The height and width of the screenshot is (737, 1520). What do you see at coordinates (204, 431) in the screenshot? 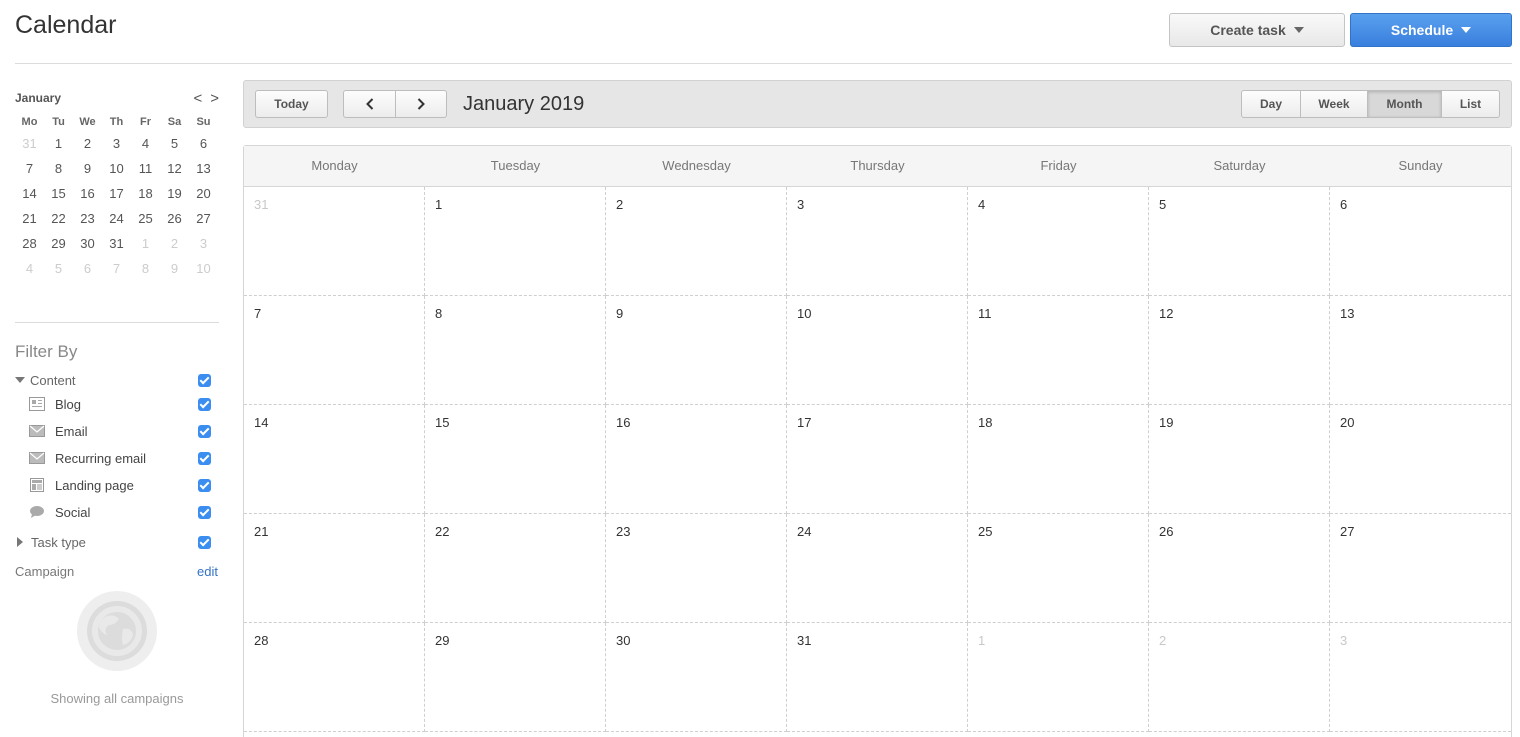
I see `email-checkbox` at bounding box center [204, 431].